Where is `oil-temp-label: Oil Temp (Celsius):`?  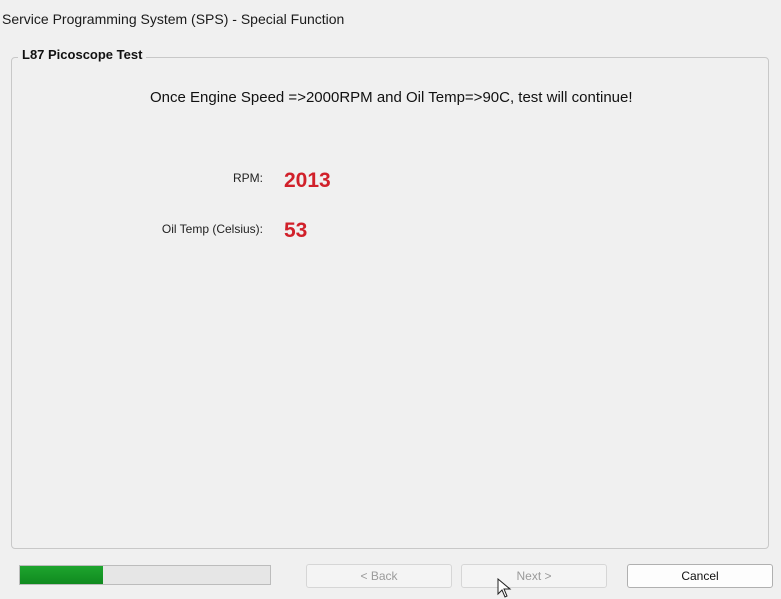 oil-temp-label: Oil Temp (Celsius): is located at coordinates (212, 229).